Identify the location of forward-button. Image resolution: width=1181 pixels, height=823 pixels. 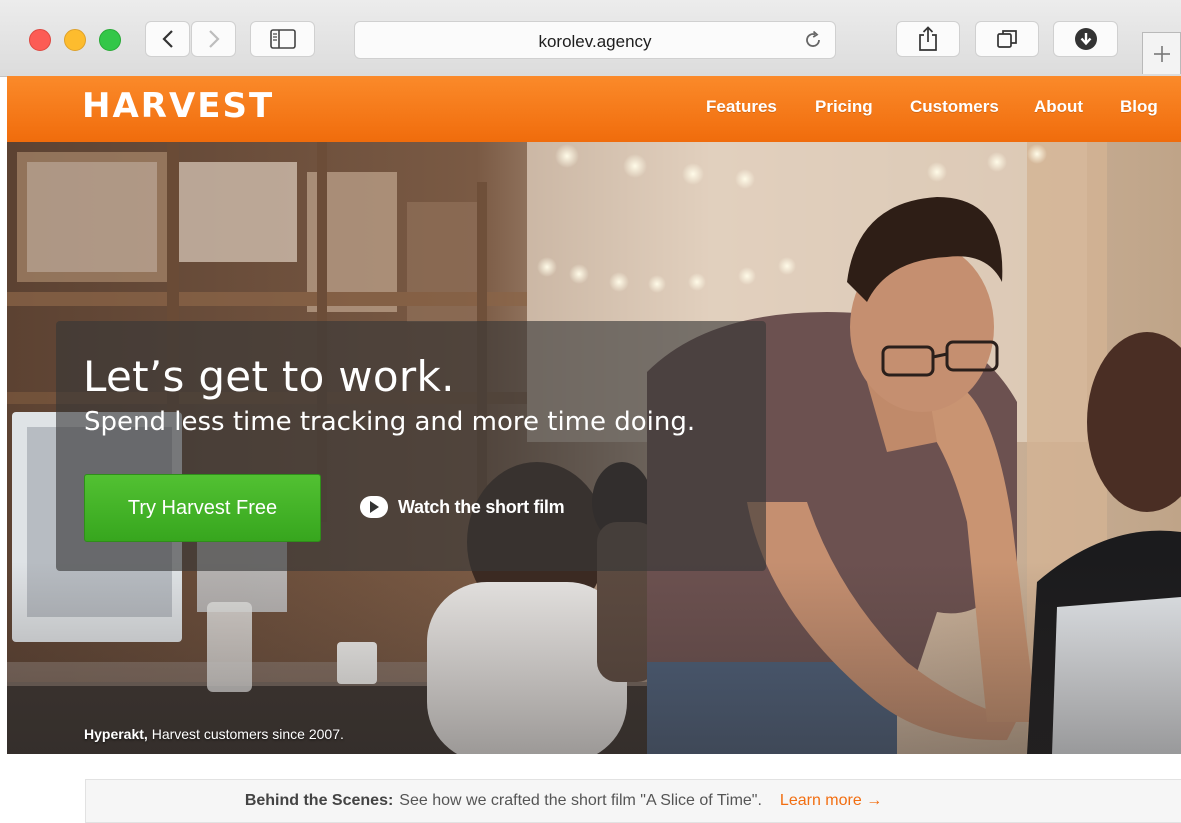
(213, 39).